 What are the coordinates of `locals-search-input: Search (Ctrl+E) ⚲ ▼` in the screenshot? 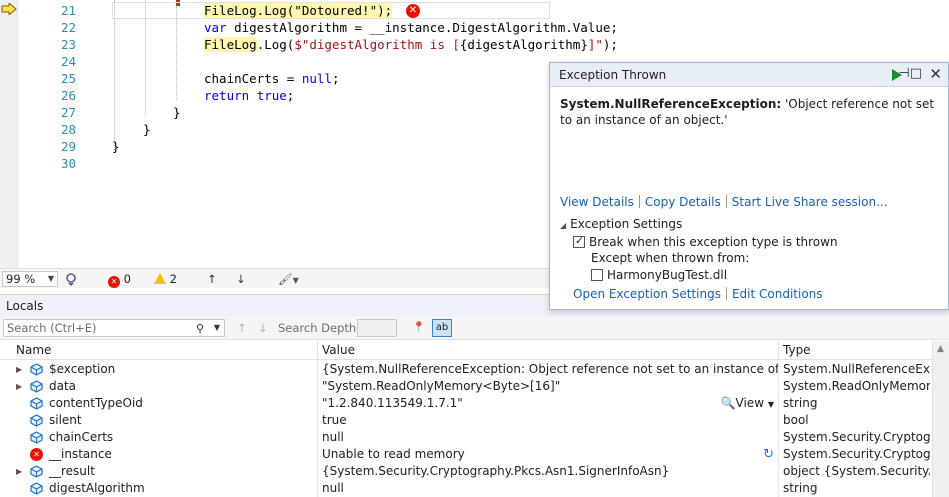 It's located at (114, 328).